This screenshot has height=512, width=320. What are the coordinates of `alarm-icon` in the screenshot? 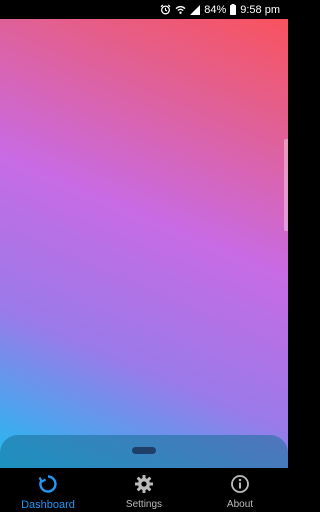 It's located at (165, 9).